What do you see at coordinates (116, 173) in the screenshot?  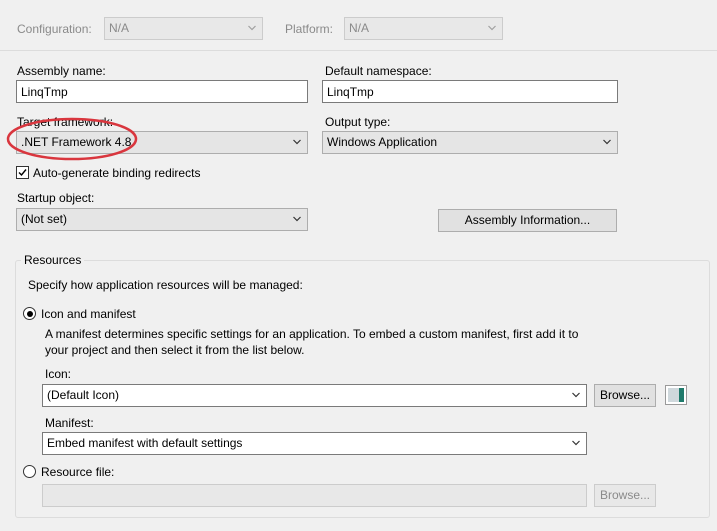 I see `auto-generate-label: Auto-generate binding redirects` at bounding box center [116, 173].